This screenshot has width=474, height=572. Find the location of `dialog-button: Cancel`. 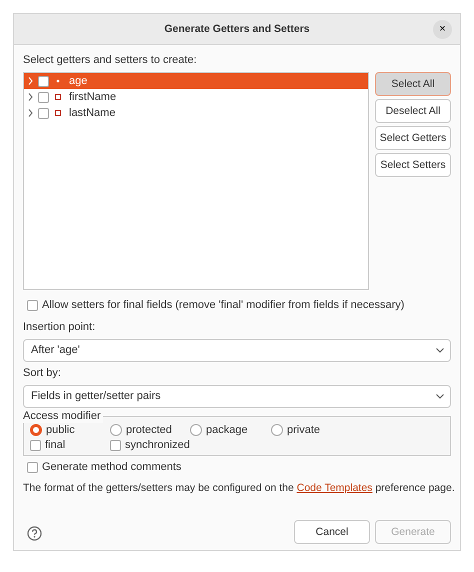

dialog-button: Cancel is located at coordinates (332, 532).